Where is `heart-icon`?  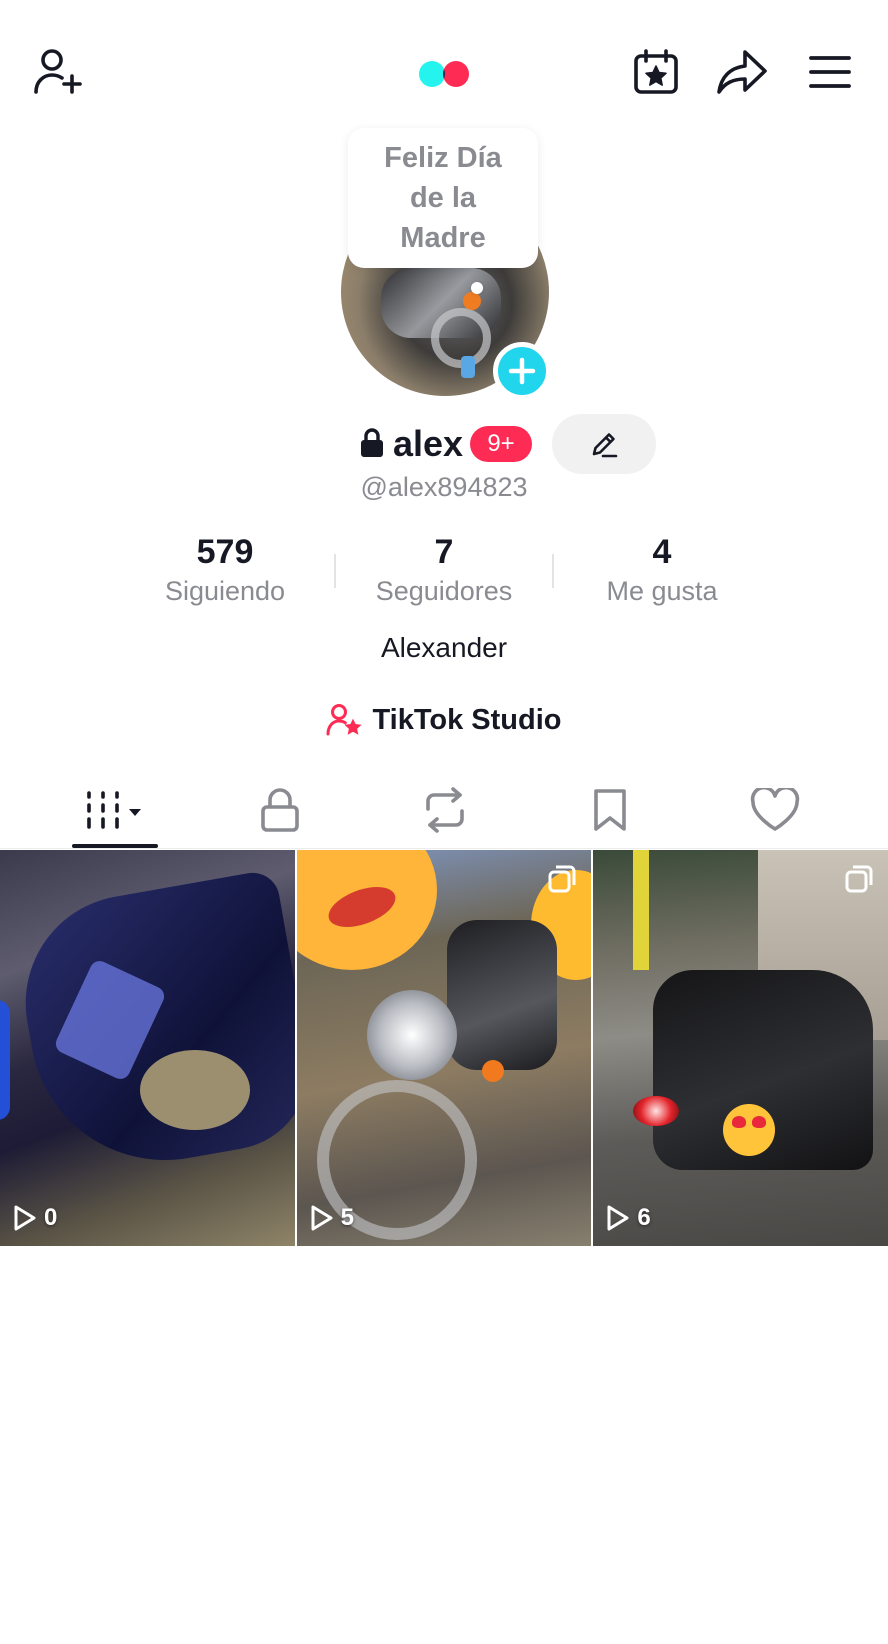
heart-icon is located at coordinates (774, 809).